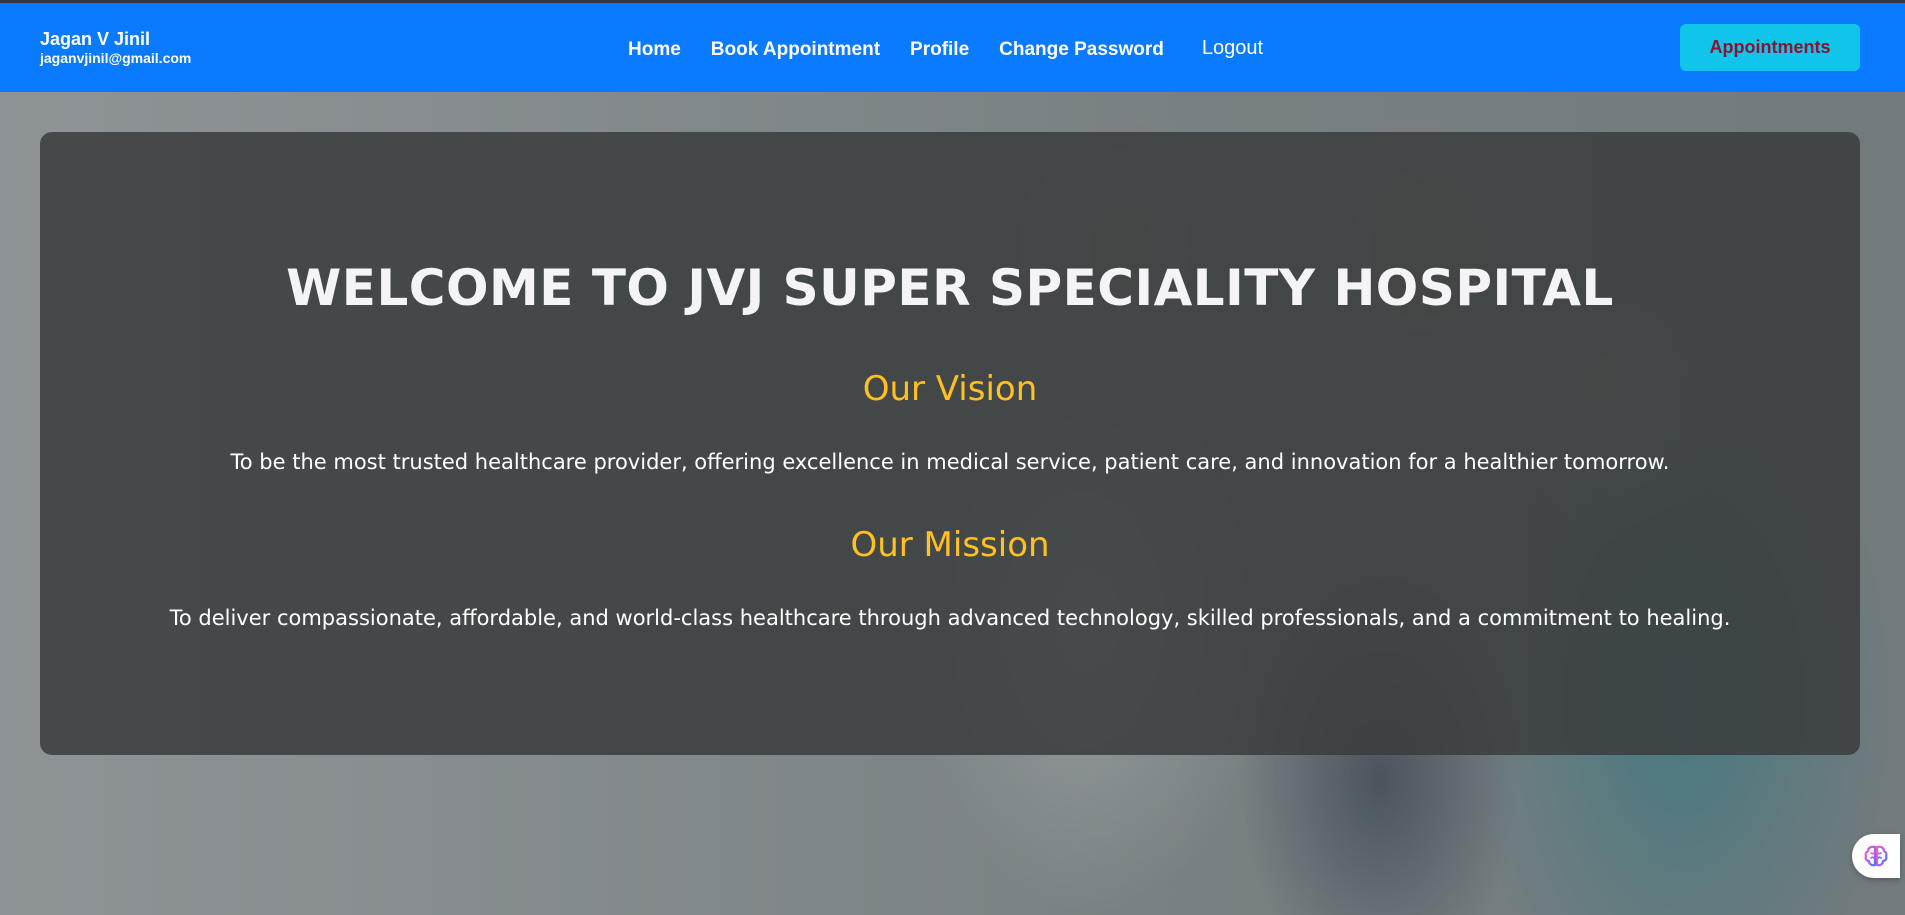 The image size is (1905, 915). I want to click on brain-icon, so click(1876, 856).